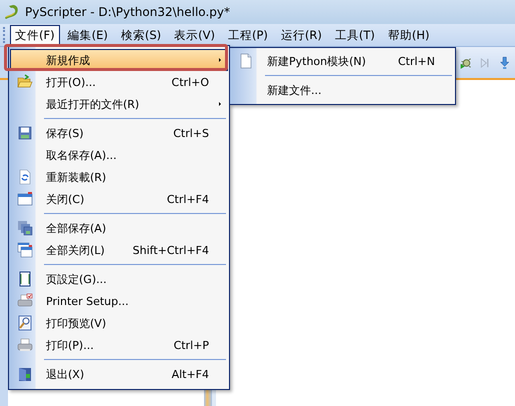 This screenshot has width=515, height=406. What do you see at coordinates (416, 61) in the screenshot?
I see `shortcut-label: Ctrl+N` at bounding box center [416, 61].